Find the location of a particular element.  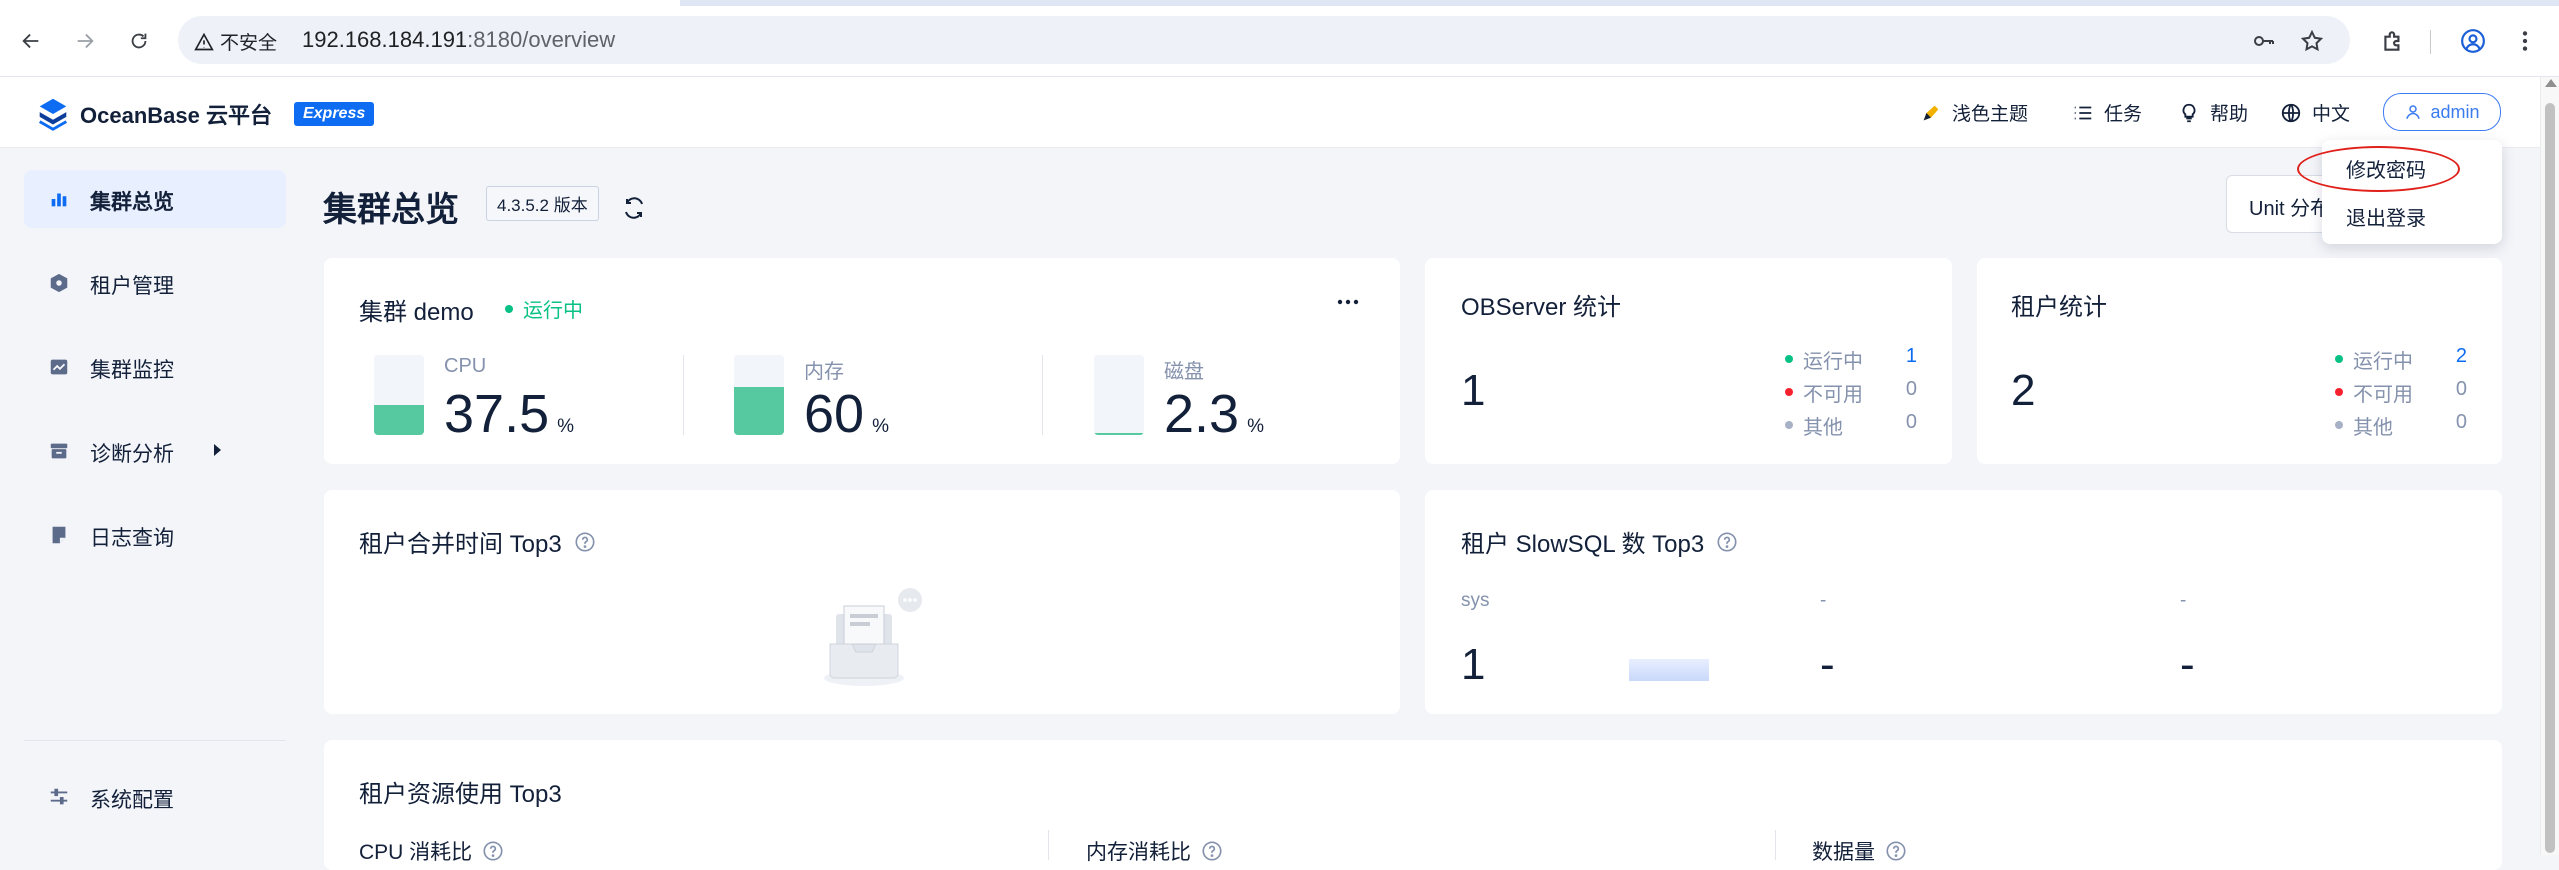

metric-label: 内存 is located at coordinates (824, 372).